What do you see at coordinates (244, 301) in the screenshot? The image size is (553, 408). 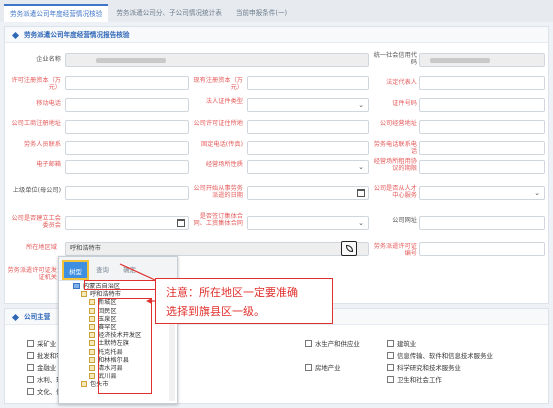 I see `annotation-callout: 注意：所在地区一定要准确 选择到旗县区一级。` at bounding box center [244, 301].